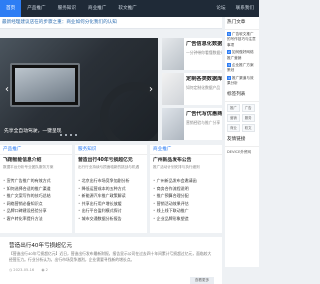 The height and width of the screenshot is (284, 320). I want to click on list-item: 宣传广告推广的有效方式, so click(36, 181).